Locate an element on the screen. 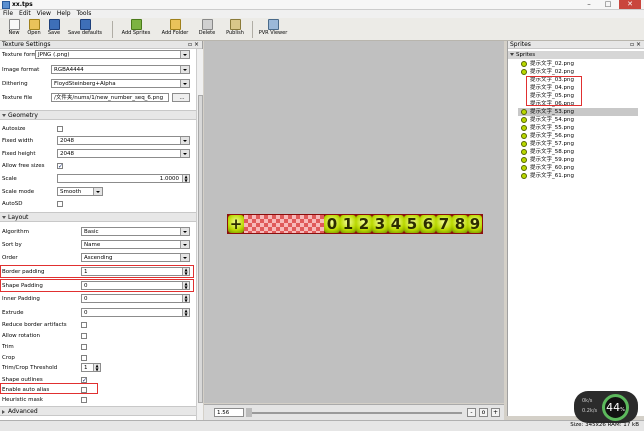 This screenshot has height=431, width=644. minimize-button: – is located at coordinates (589, 4).